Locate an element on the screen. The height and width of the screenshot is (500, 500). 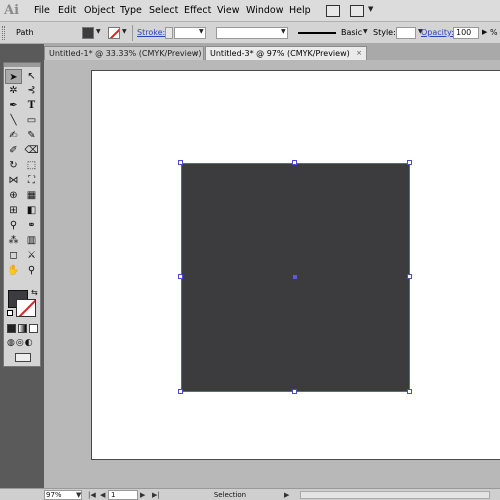
rectangle-tool-icon: ▭ is located at coordinates (31, 120).